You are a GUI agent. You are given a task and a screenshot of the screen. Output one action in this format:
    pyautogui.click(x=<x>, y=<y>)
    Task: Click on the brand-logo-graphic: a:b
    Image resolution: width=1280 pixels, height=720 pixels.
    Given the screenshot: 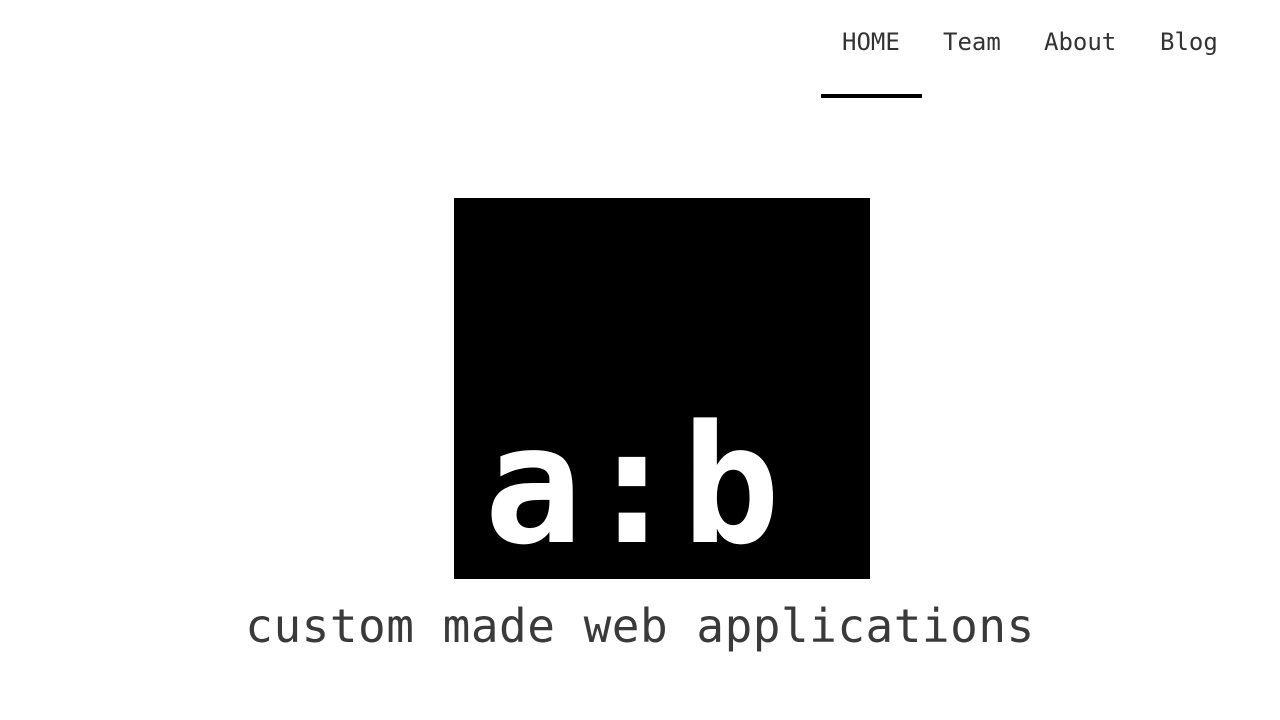 What is the action you would take?
    pyautogui.click(x=632, y=484)
    